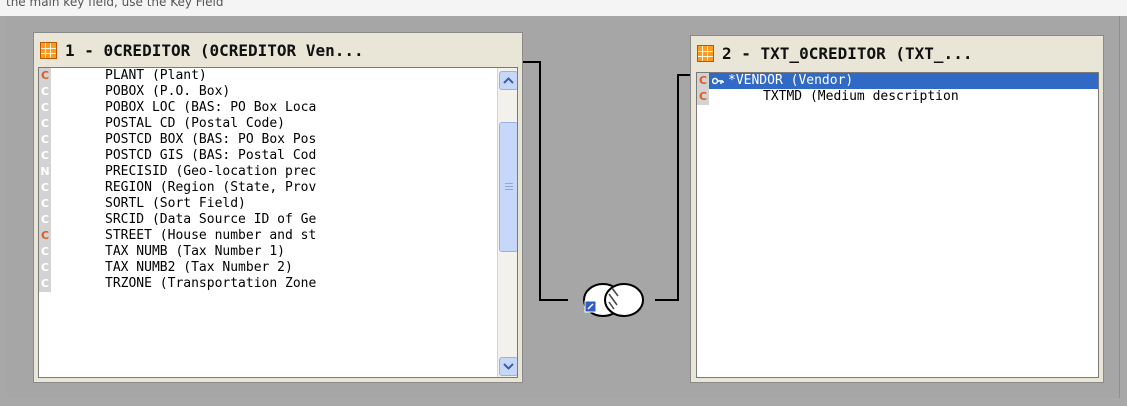 Image resolution: width=1127 pixels, height=406 pixels. I want to click on field-name: STREET (House number and st, so click(211, 235).